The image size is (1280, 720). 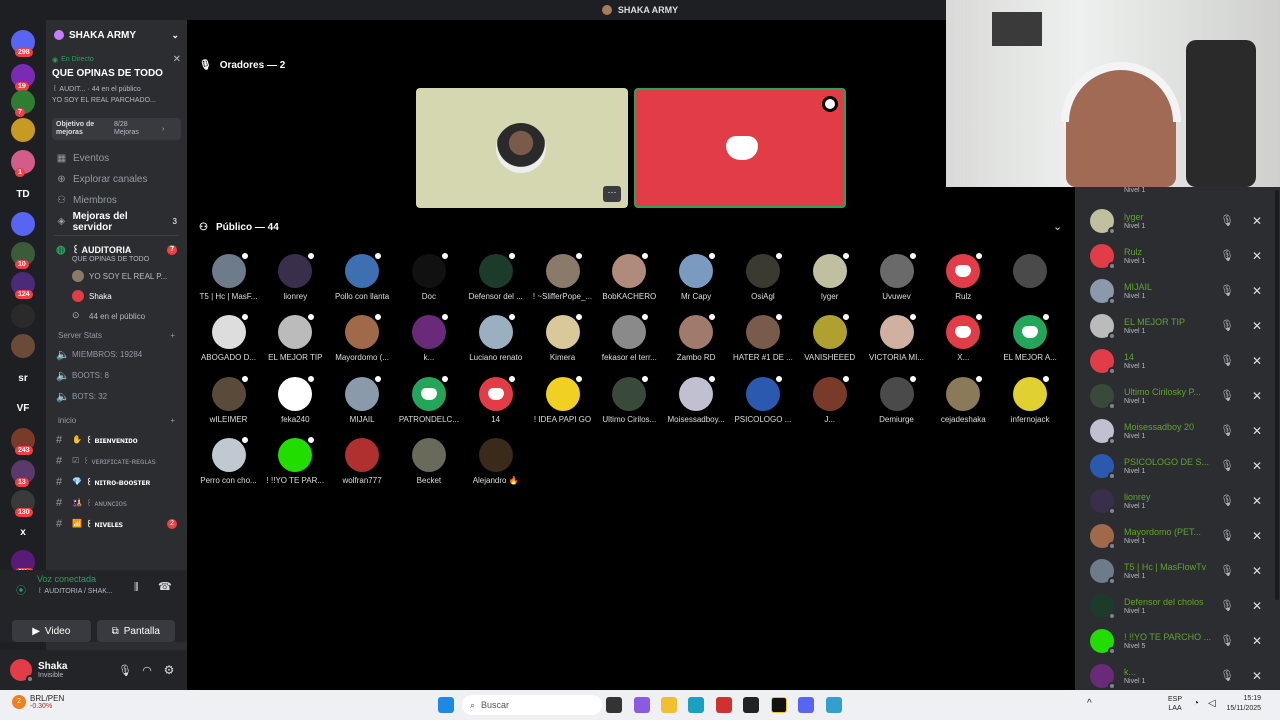 I want to click on chevron-down-icon: ⌄, so click(x=1057, y=226).